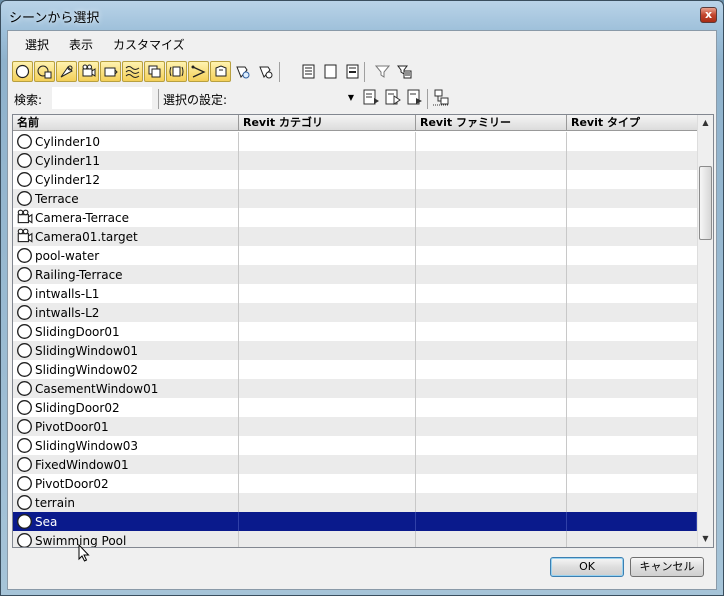 The image size is (724, 596). What do you see at coordinates (404, 71) in the screenshot?
I see `filter-options-filter-button` at bounding box center [404, 71].